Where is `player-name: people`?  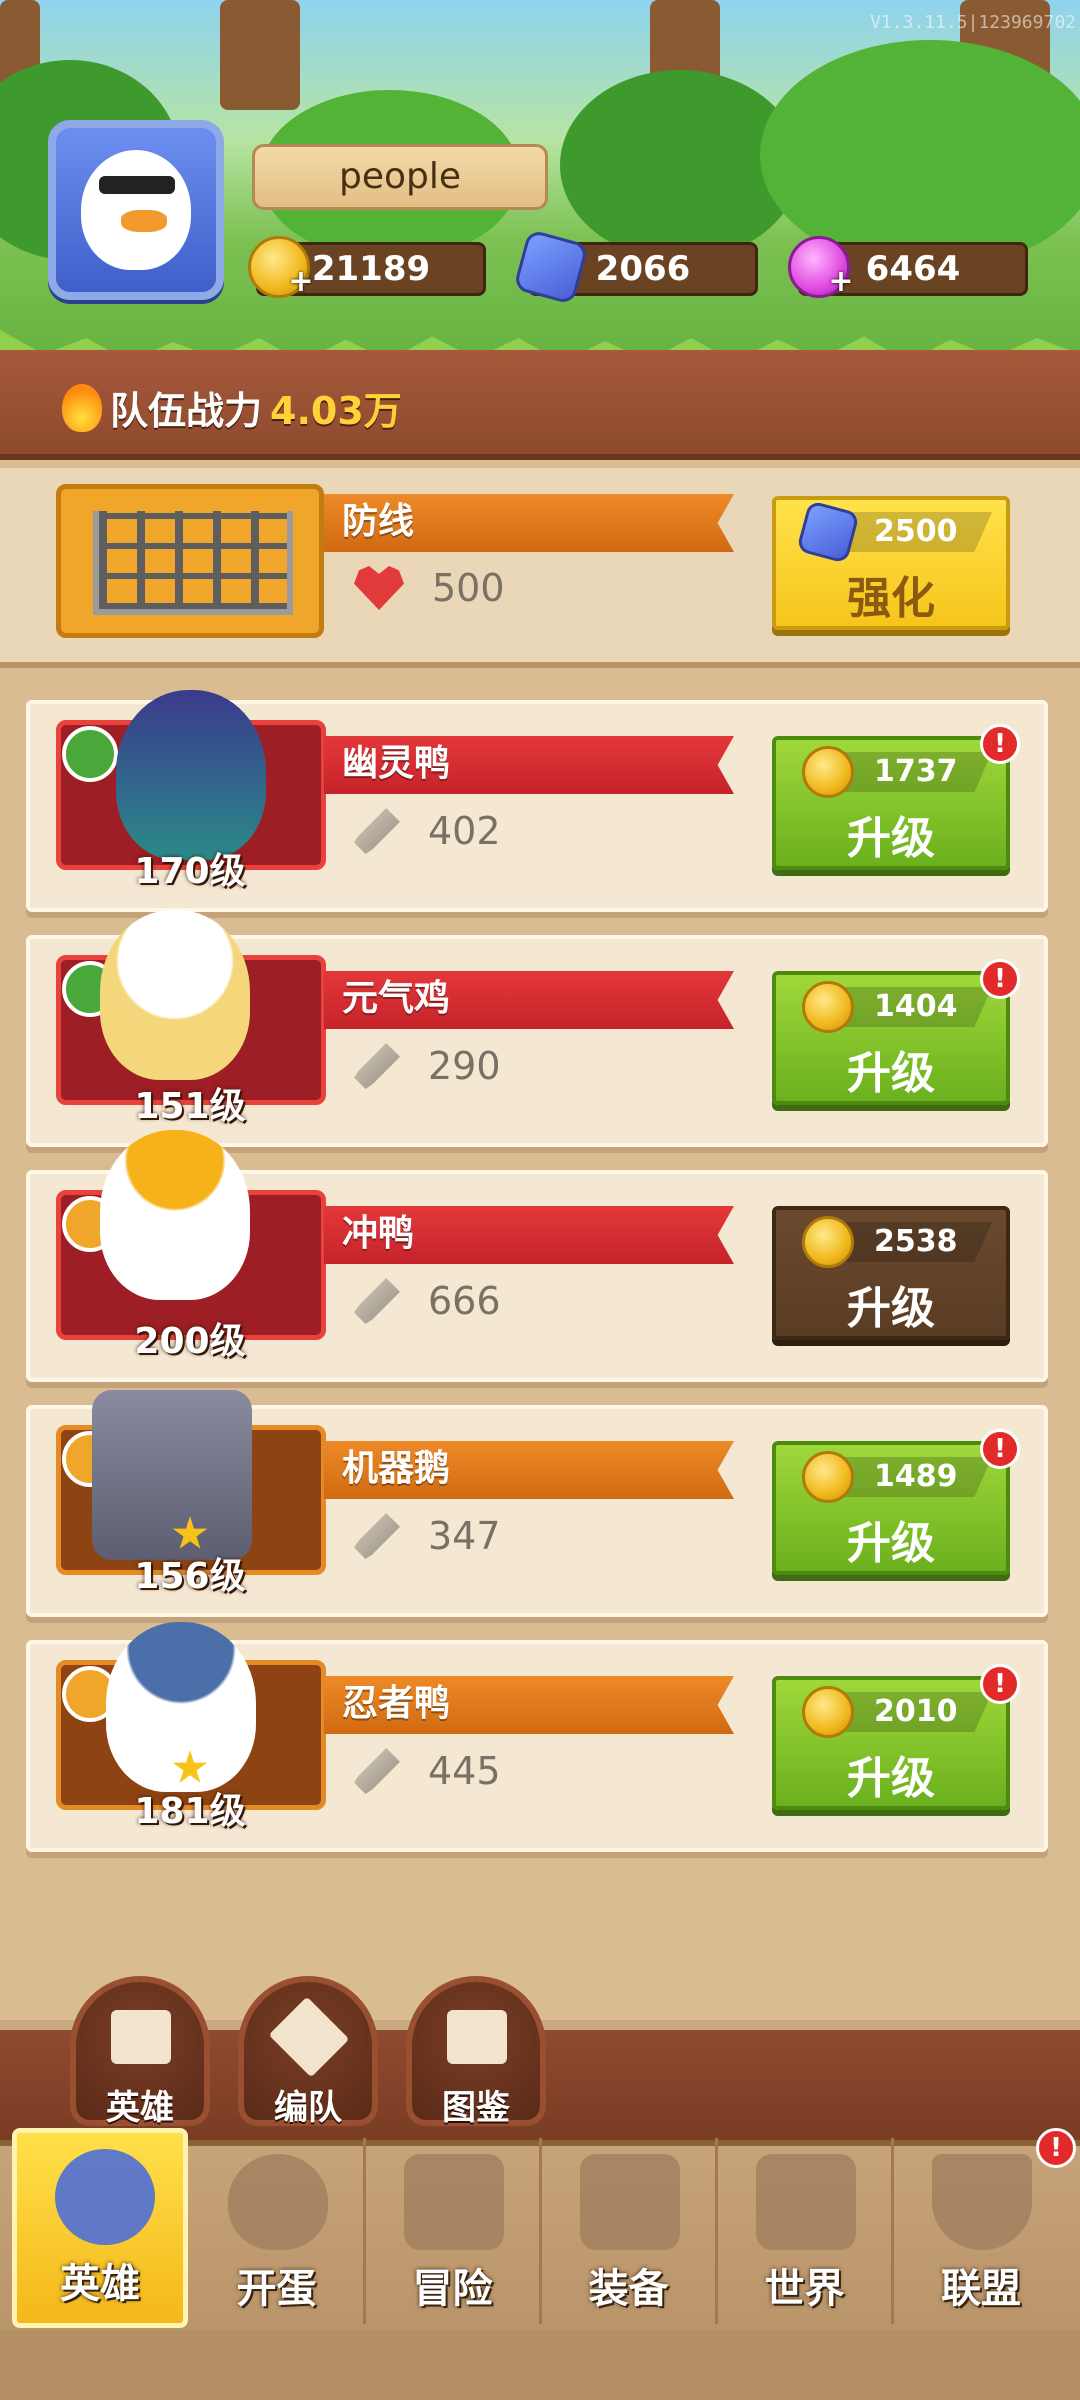
player-name: people is located at coordinates (400, 177).